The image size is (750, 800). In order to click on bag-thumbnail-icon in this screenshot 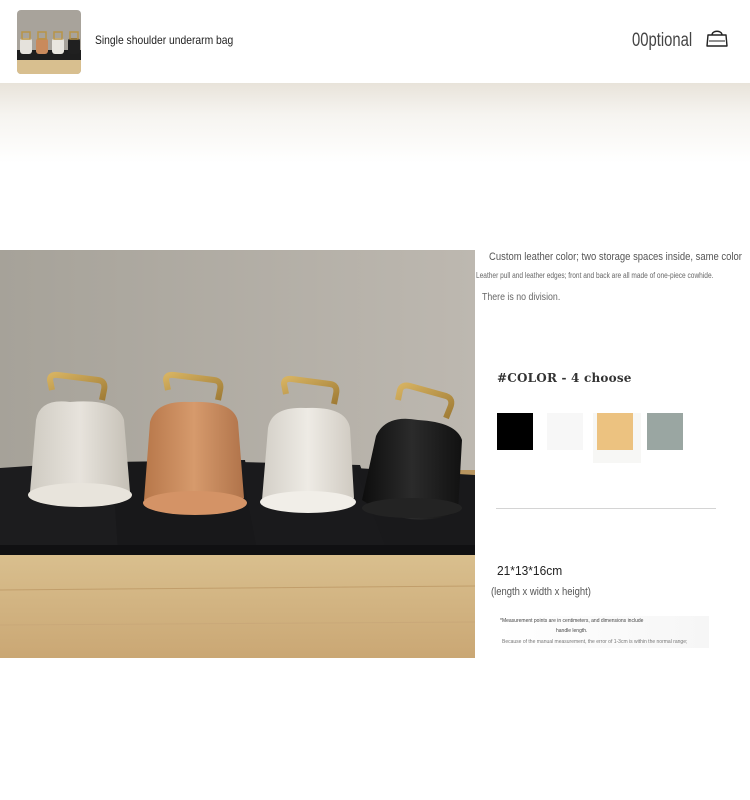, I will do `click(49, 42)`.